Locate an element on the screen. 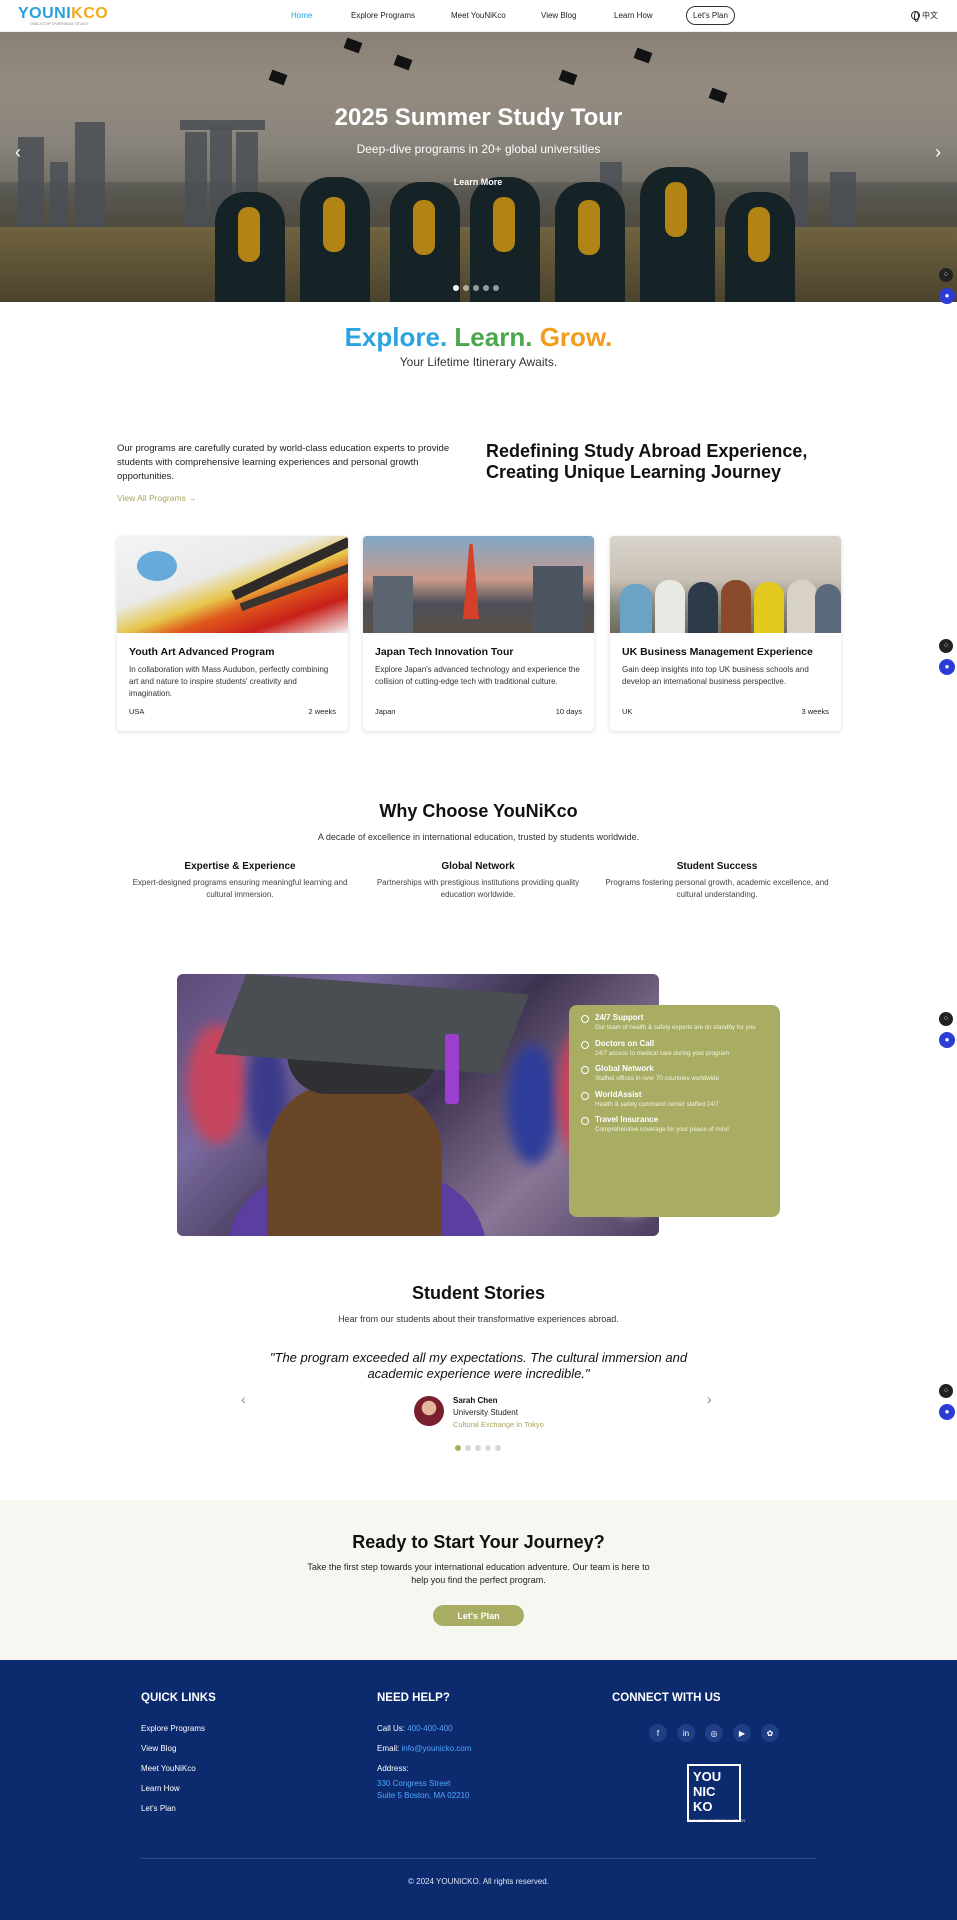 The width and height of the screenshot is (957, 1920). graduate-hair is located at coordinates (354, 1160).